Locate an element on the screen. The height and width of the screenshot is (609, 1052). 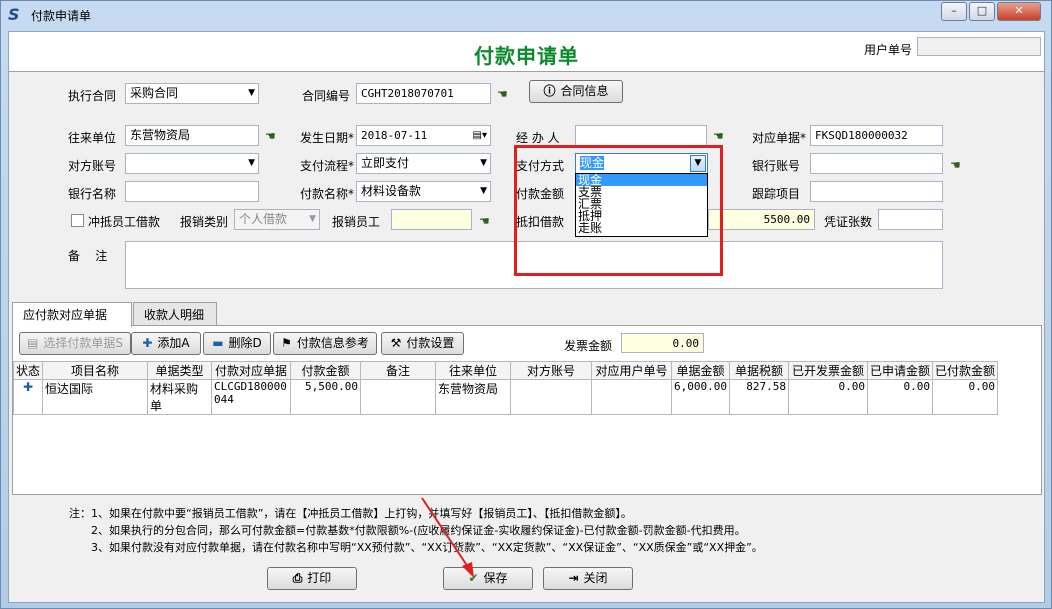
print-button: ⎙ 打印 is located at coordinates (312, 578).